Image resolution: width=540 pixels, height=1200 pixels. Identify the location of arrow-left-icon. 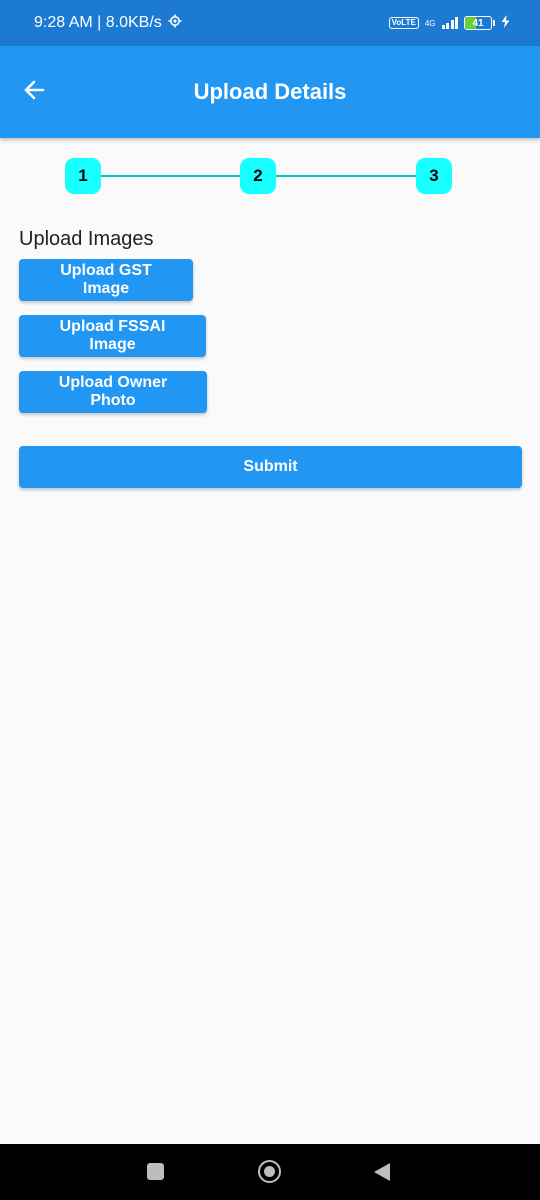
(34, 92).